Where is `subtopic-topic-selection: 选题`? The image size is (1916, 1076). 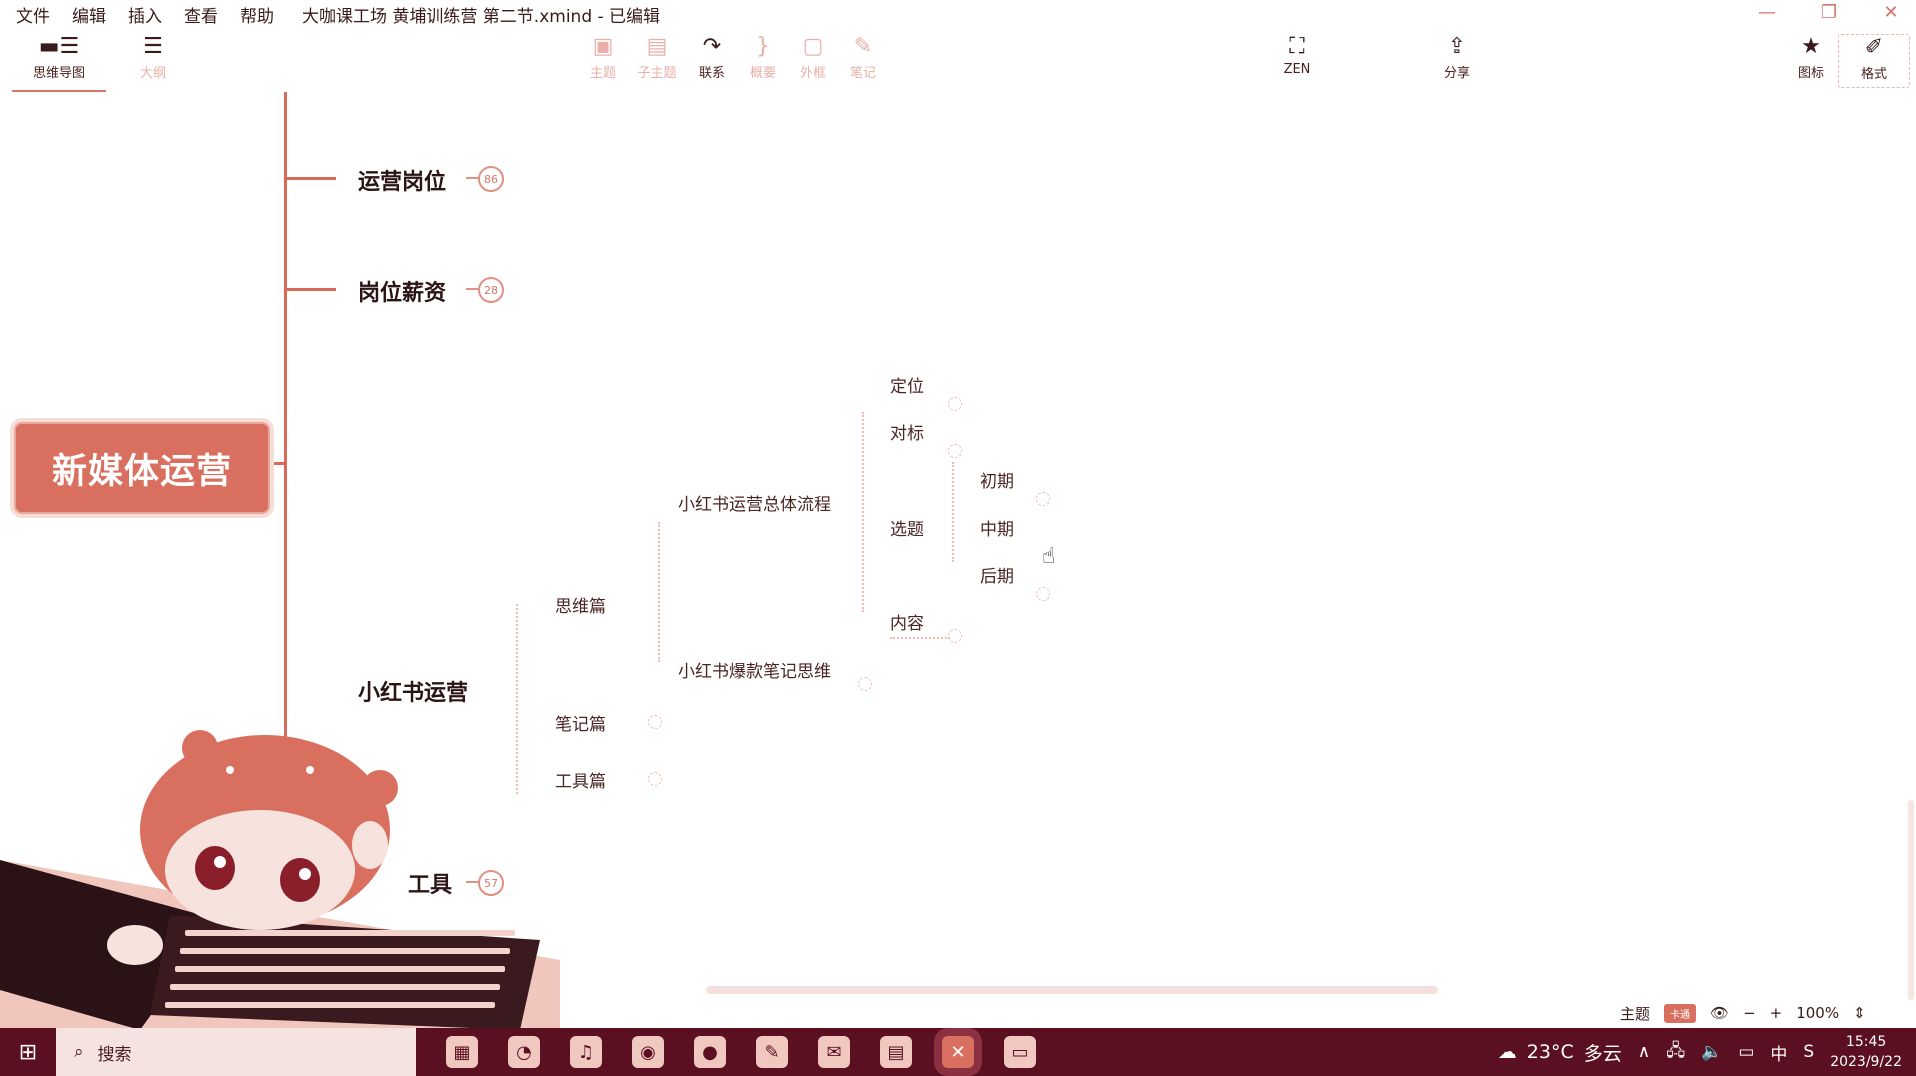 subtopic-topic-selection: 选题 is located at coordinates (907, 527).